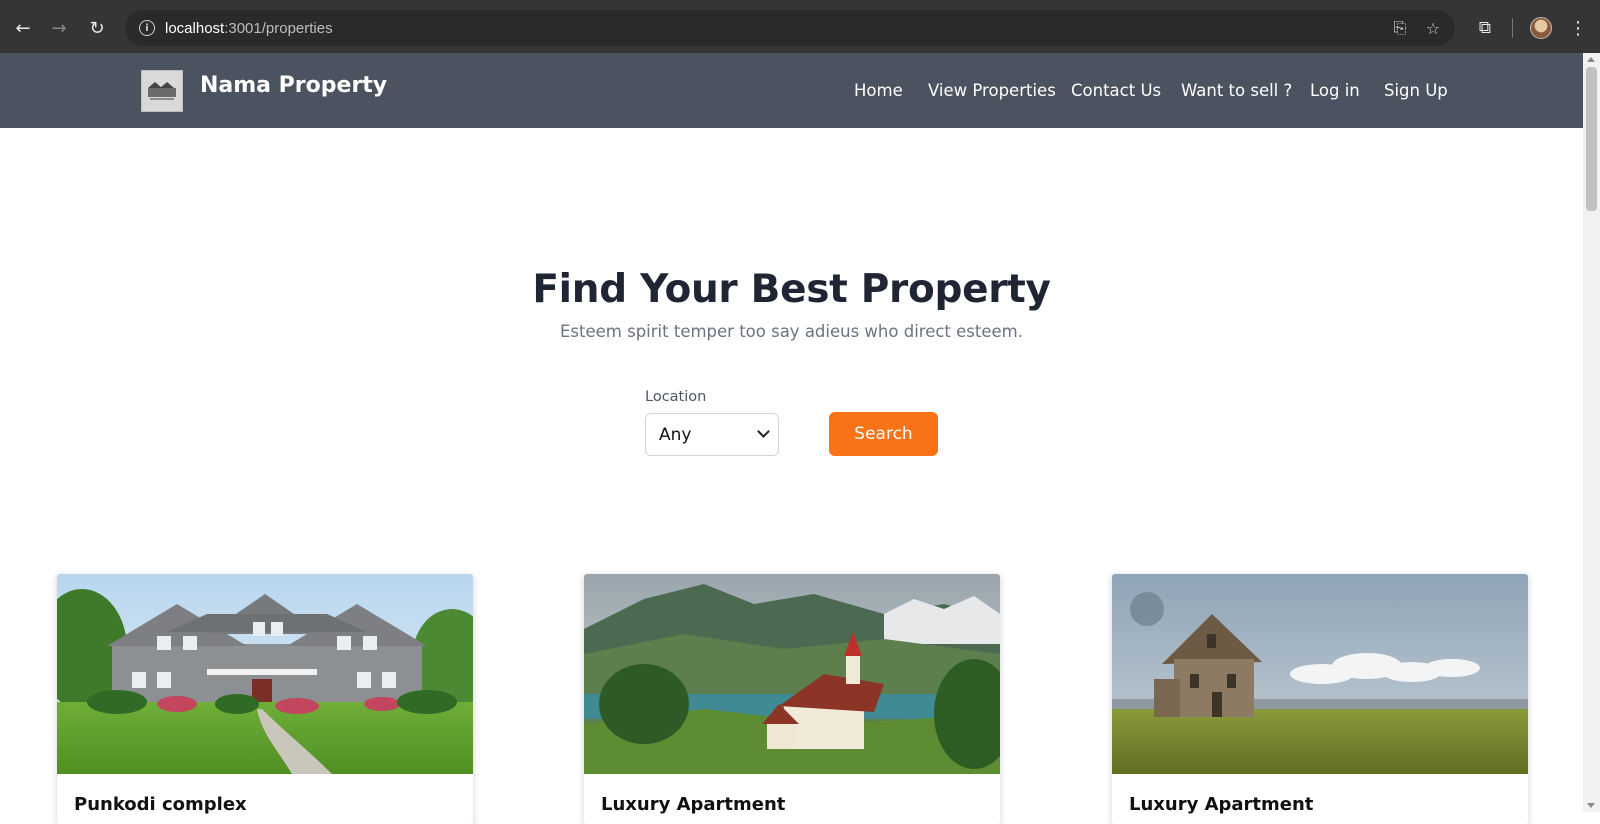 Image resolution: width=1600 pixels, height=824 pixels. I want to click on nav-link-want-to-sell: Want to sell ?, so click(1236, 90).